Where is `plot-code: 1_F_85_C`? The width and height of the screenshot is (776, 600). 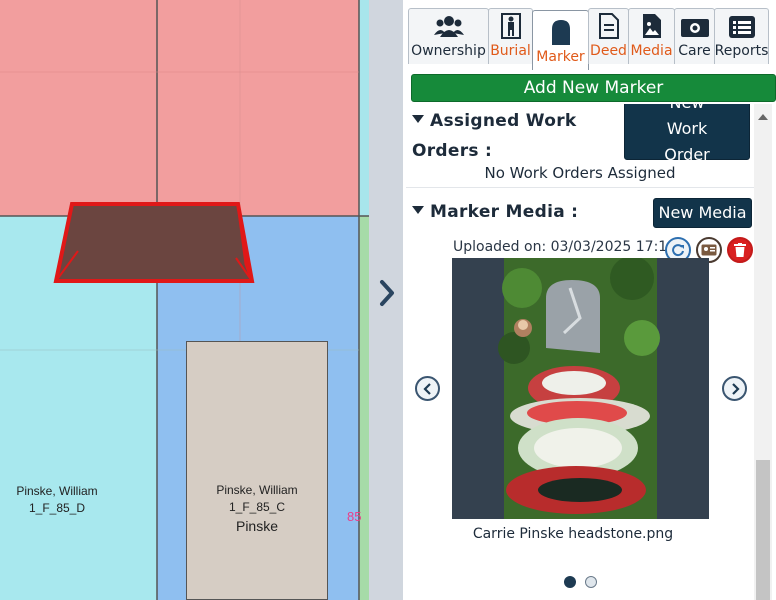 plot-code: 1_F_85_C is located at coordinates (257, 507).